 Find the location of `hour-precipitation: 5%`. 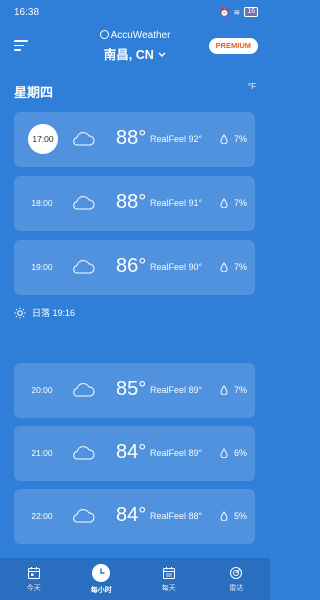

hour-precipitation: 5% is located at coordinates (240, 516).